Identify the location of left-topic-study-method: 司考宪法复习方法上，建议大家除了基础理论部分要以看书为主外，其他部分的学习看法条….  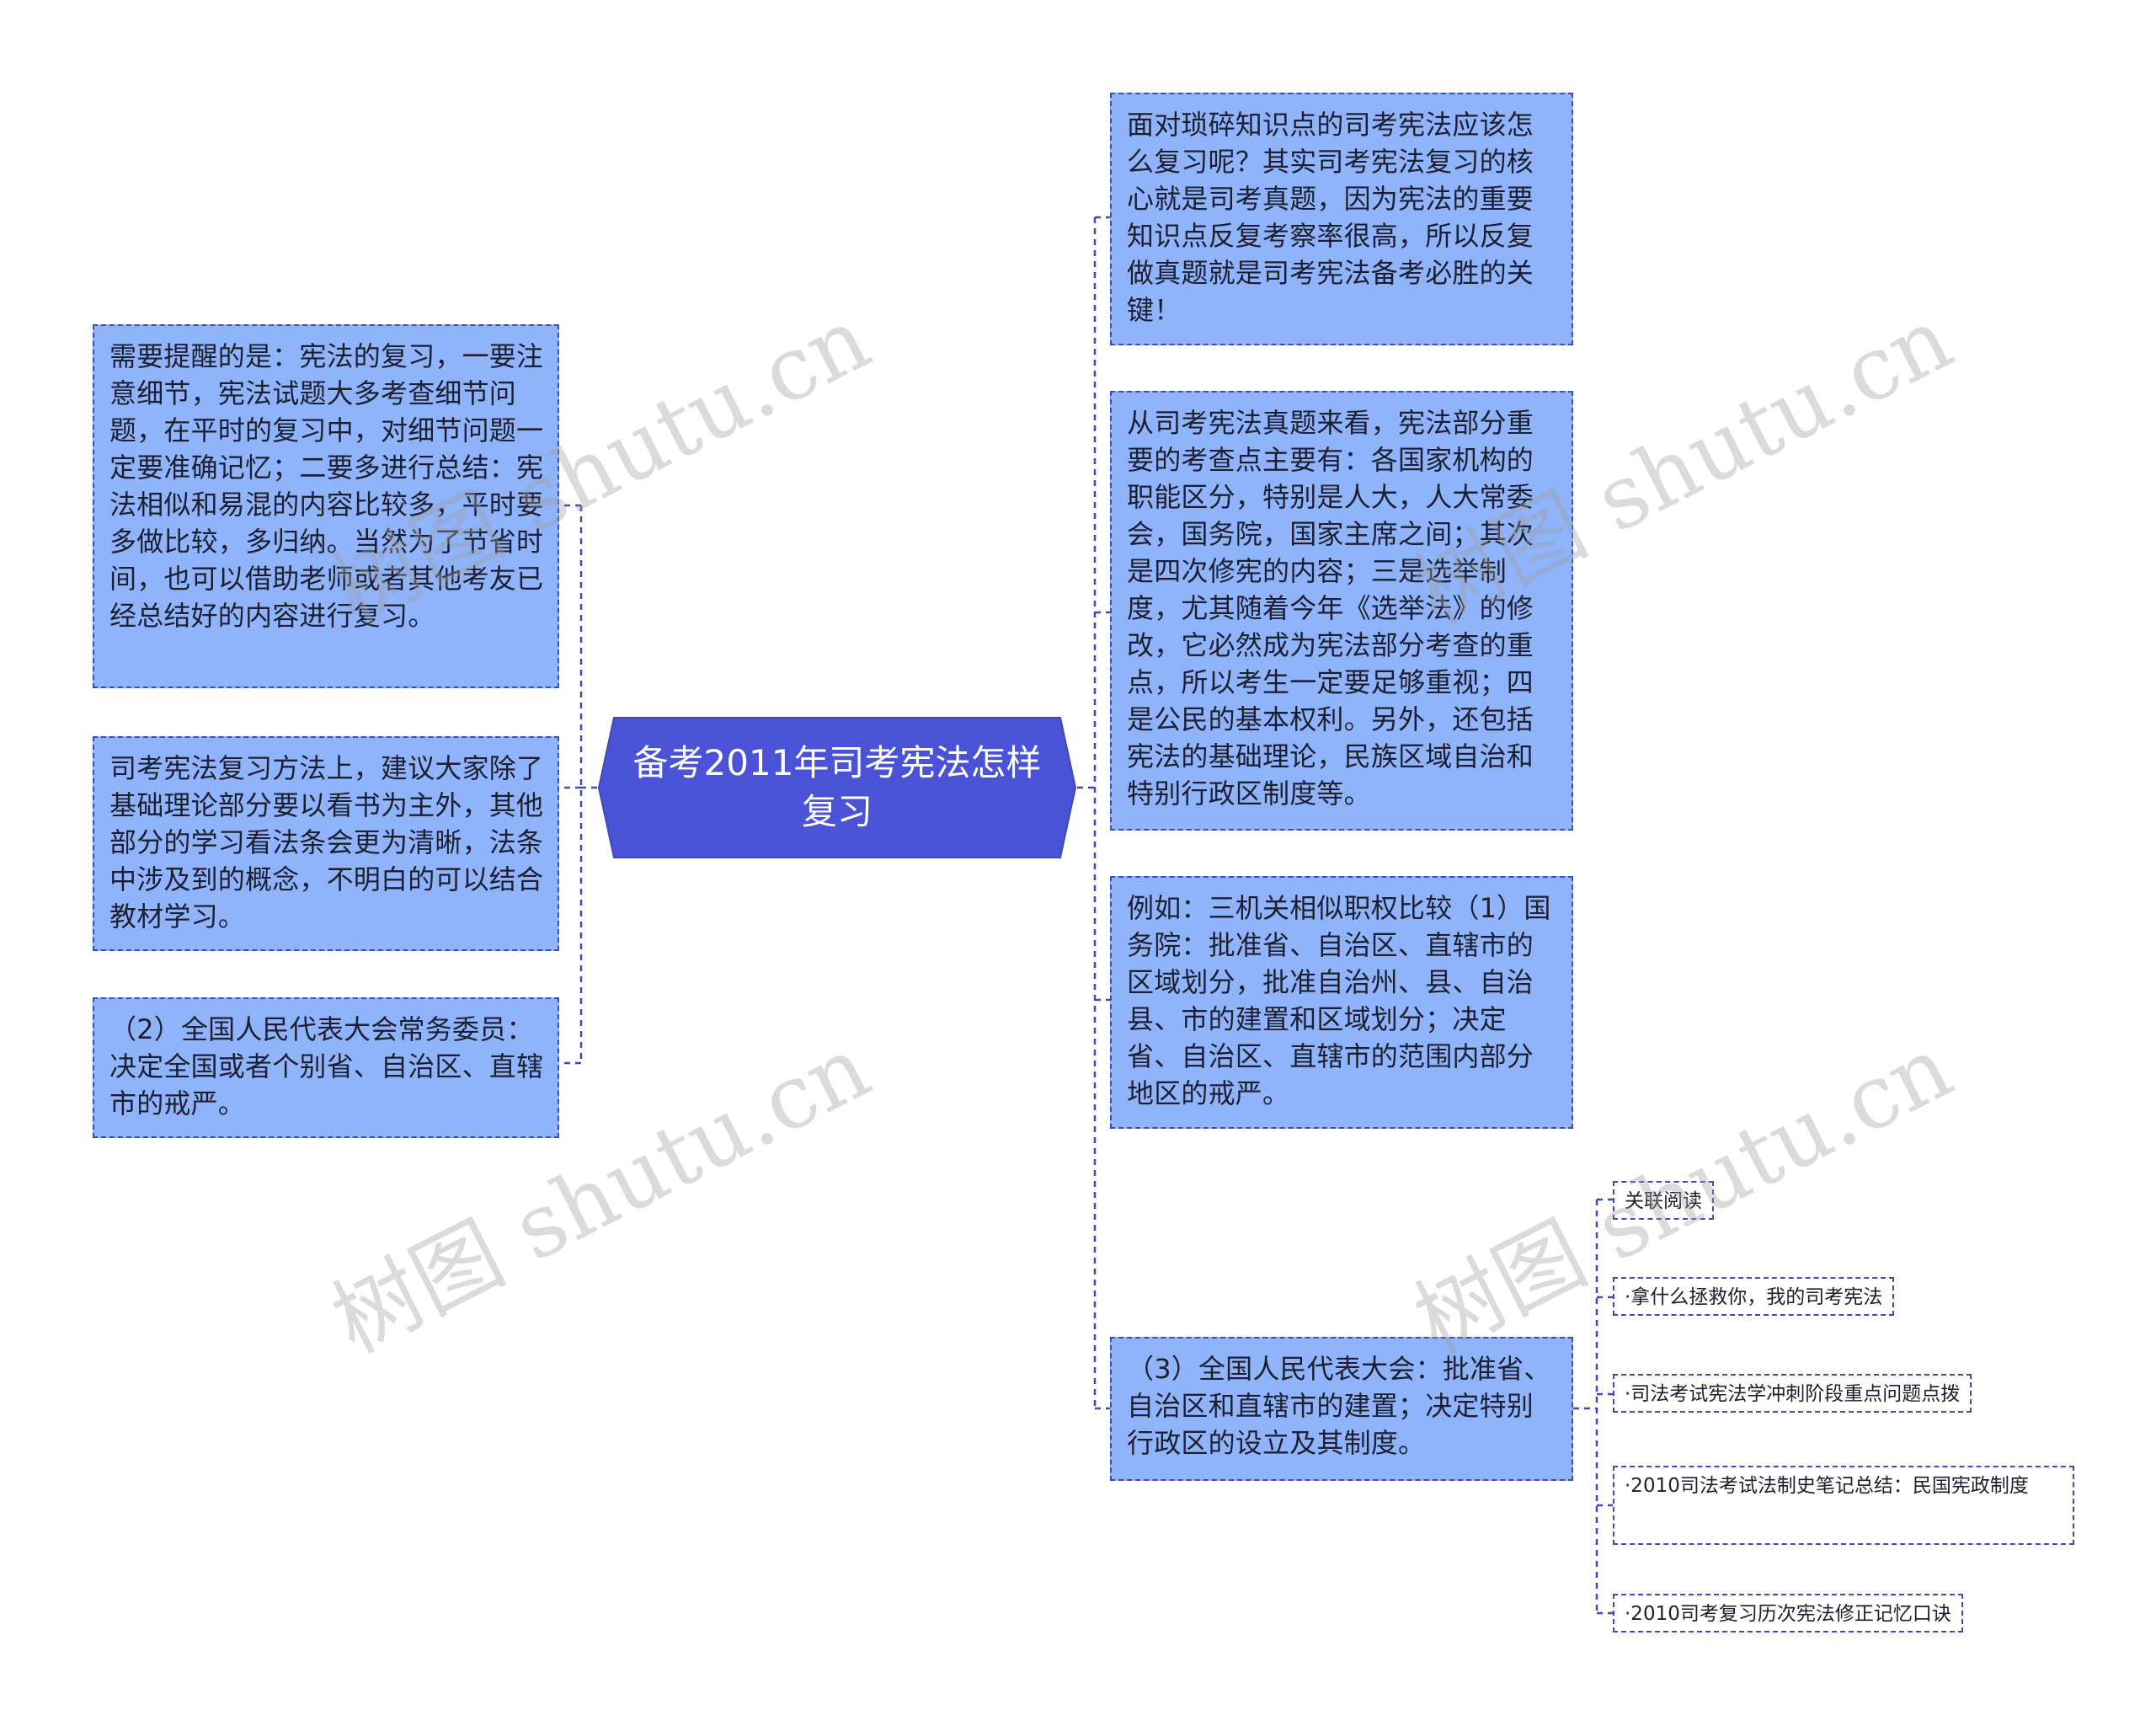
(326, 844).